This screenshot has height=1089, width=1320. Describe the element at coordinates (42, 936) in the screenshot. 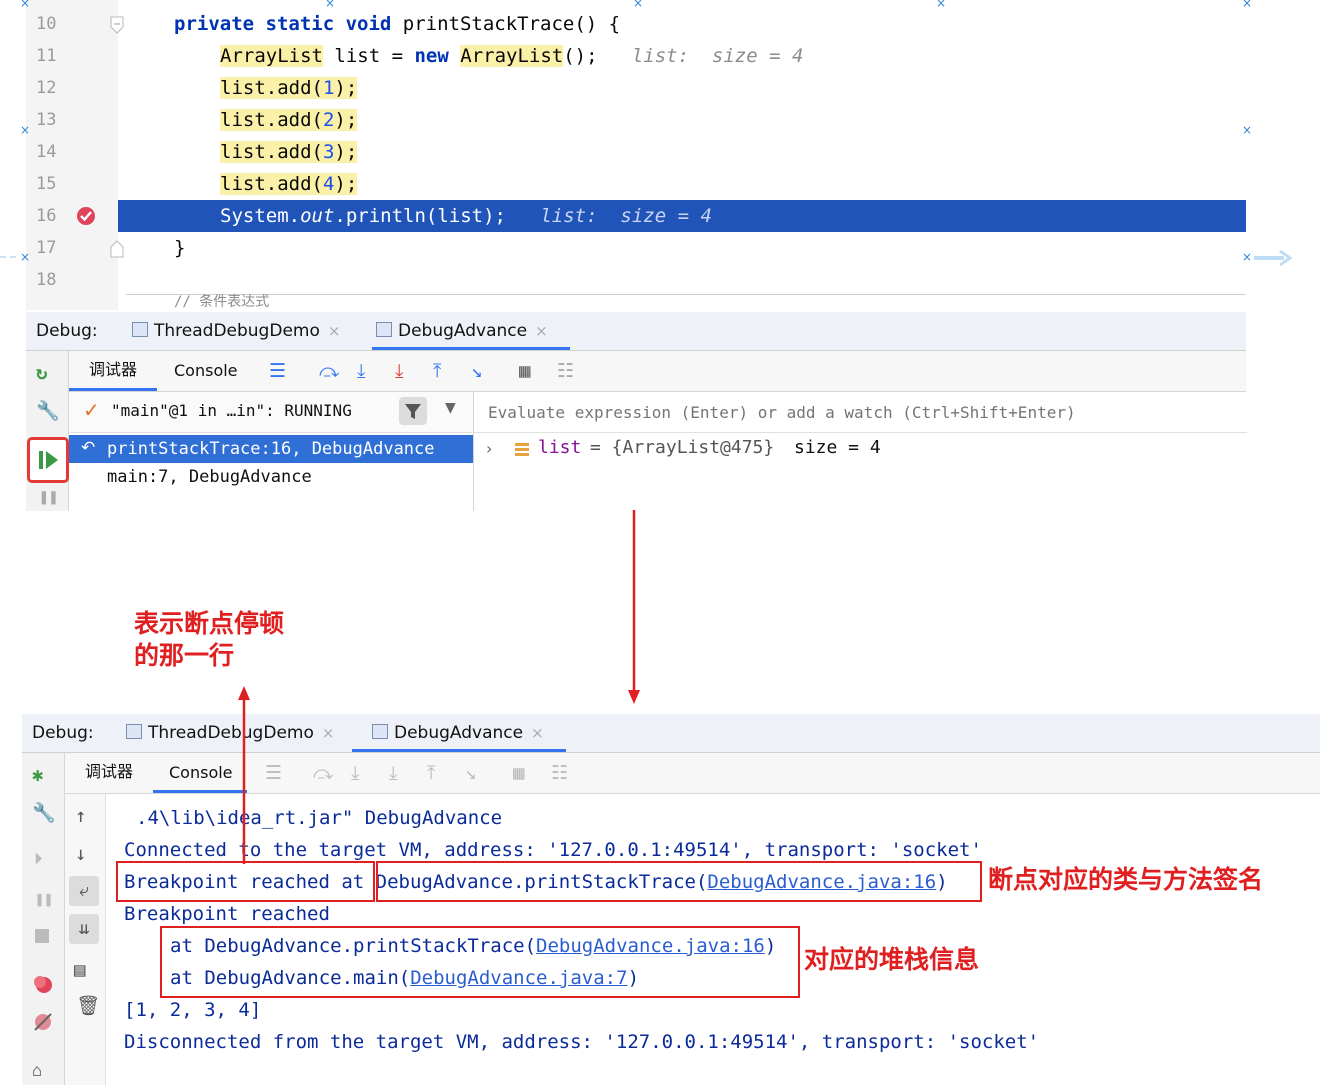

I see `stop-icon` at that location.